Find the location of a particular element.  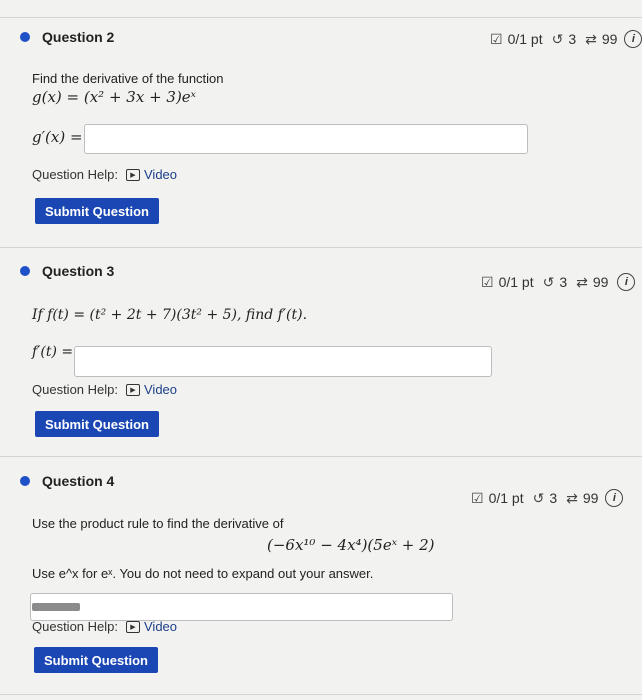

input-progress-bar is located at coordinates (56, 607).